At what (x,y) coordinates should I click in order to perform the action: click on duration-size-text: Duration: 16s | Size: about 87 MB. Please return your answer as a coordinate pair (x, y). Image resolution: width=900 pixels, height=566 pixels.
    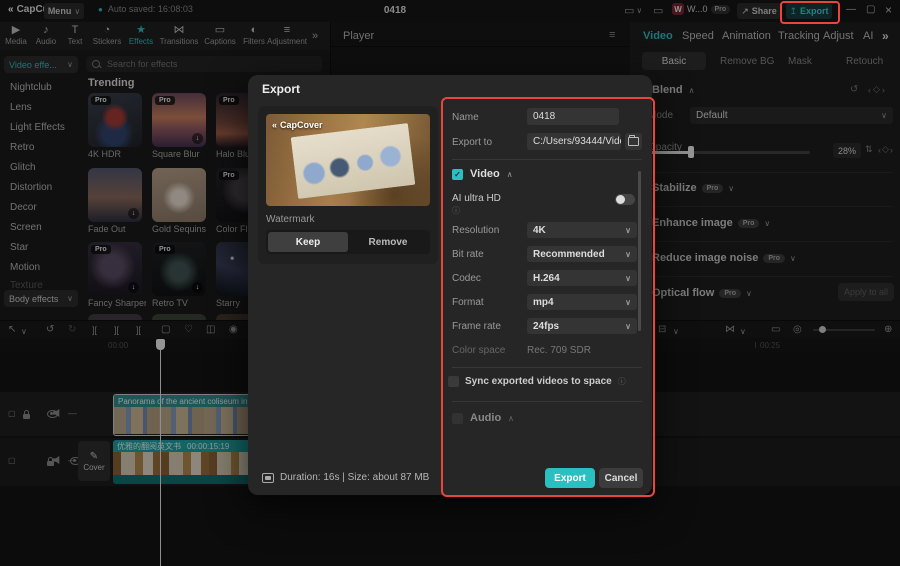
    Looking at the image, I should click on (355, 477).